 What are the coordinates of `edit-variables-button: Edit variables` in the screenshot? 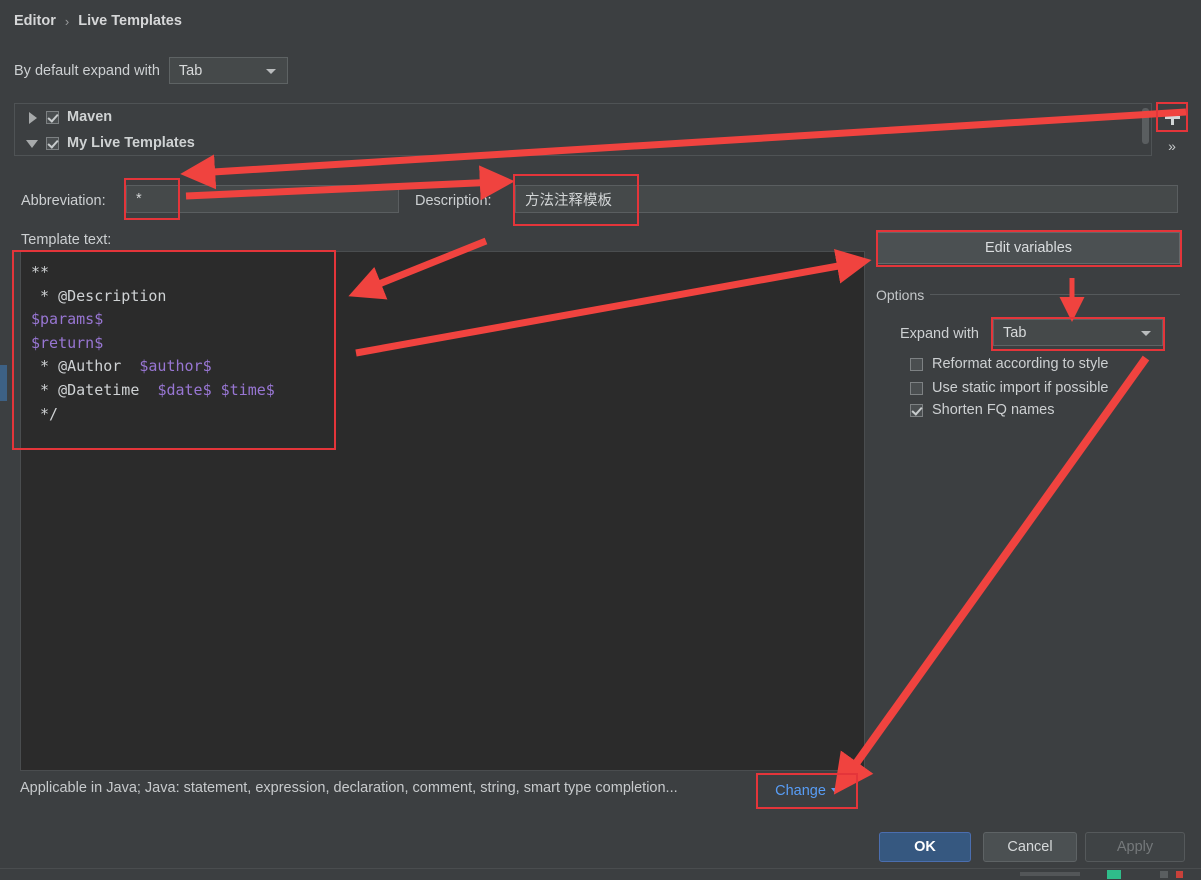 It's located at (1028, 248).